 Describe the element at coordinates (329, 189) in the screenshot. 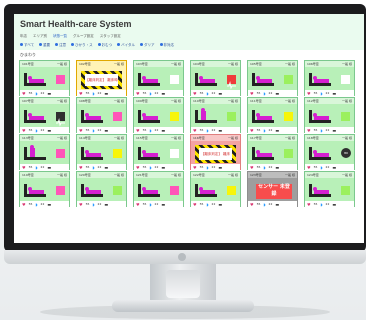

I see `room-tile: 124号室 一般 様 ♥ 55 ◗ 22 ▬` at that location.